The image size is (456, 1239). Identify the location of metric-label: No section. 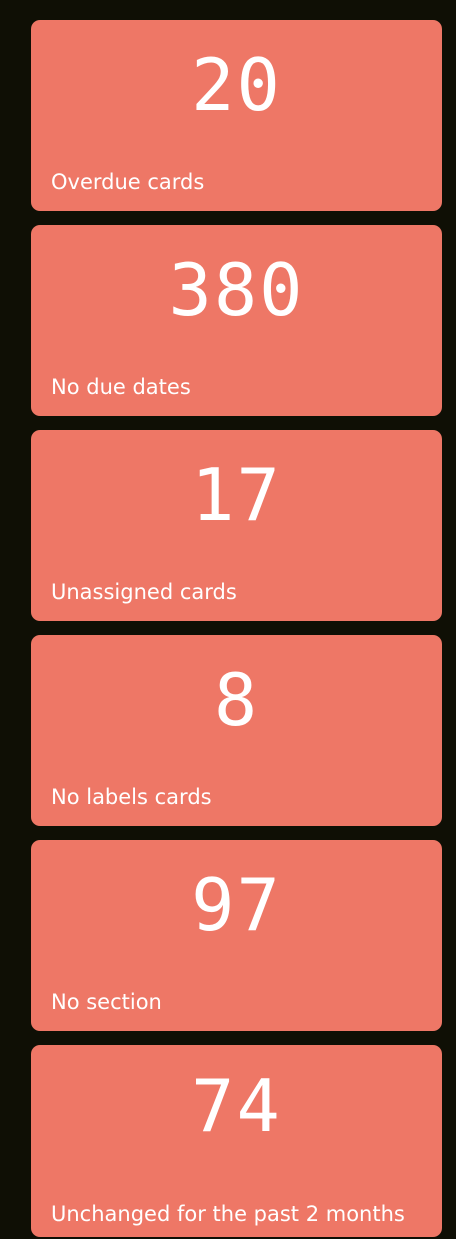
(106, 1002).